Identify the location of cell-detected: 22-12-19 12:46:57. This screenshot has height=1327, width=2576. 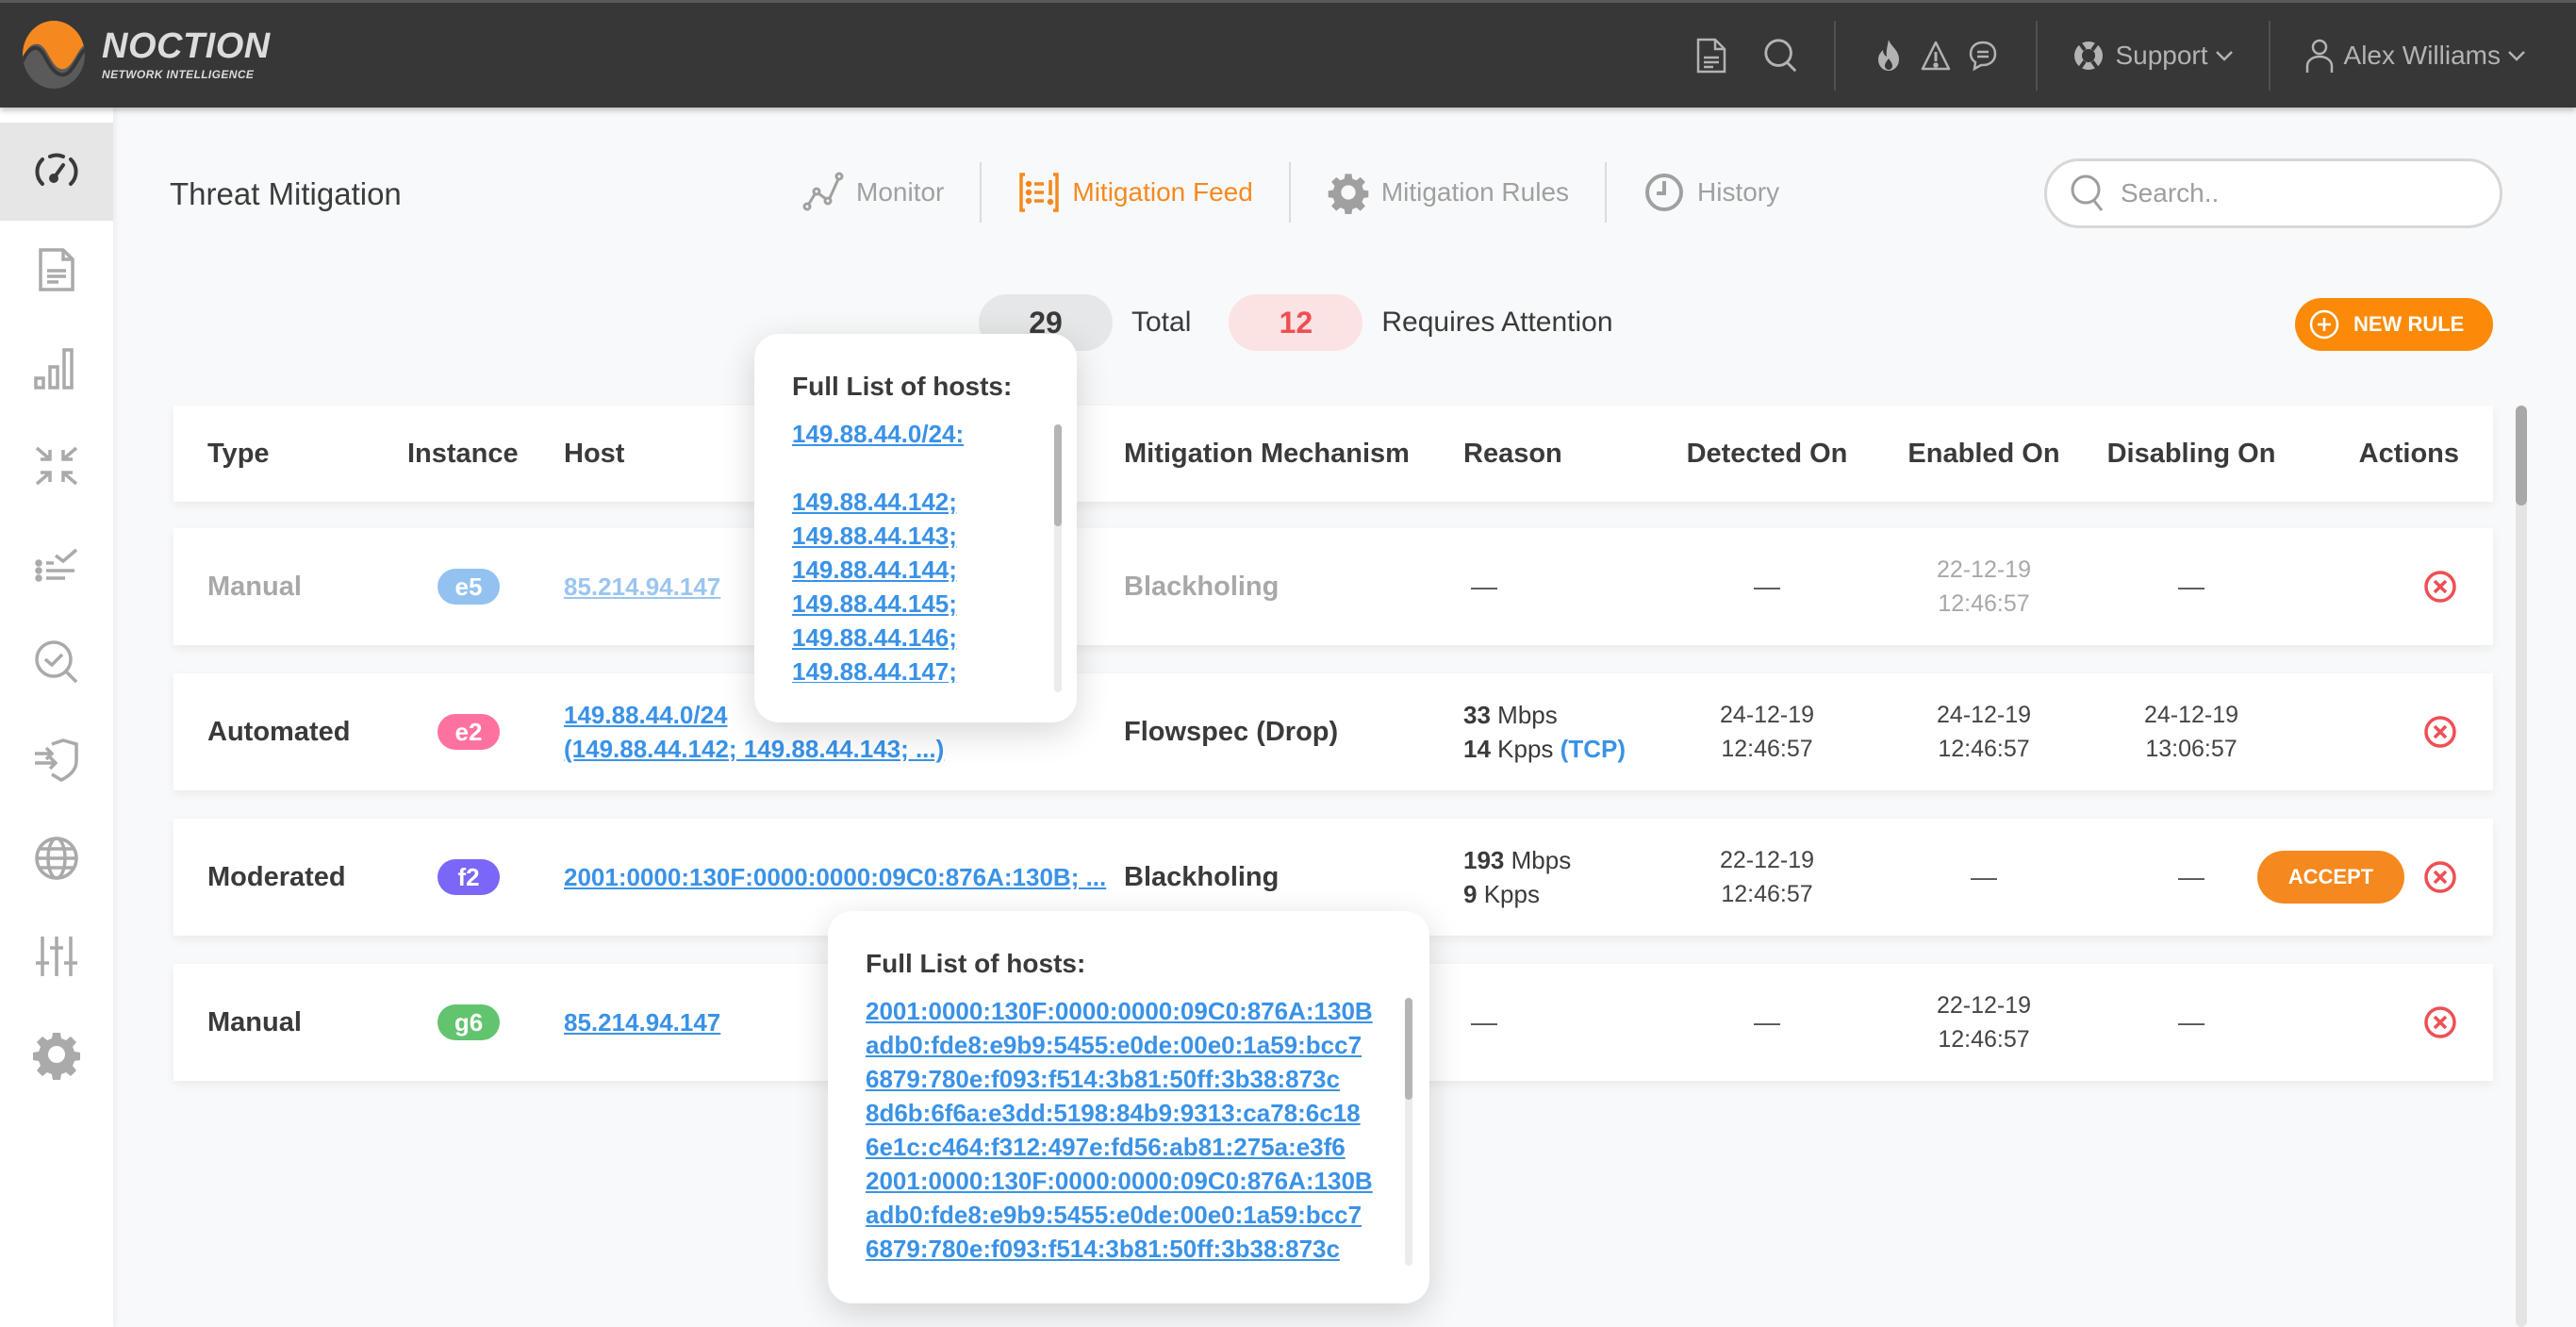
(1767, 877).